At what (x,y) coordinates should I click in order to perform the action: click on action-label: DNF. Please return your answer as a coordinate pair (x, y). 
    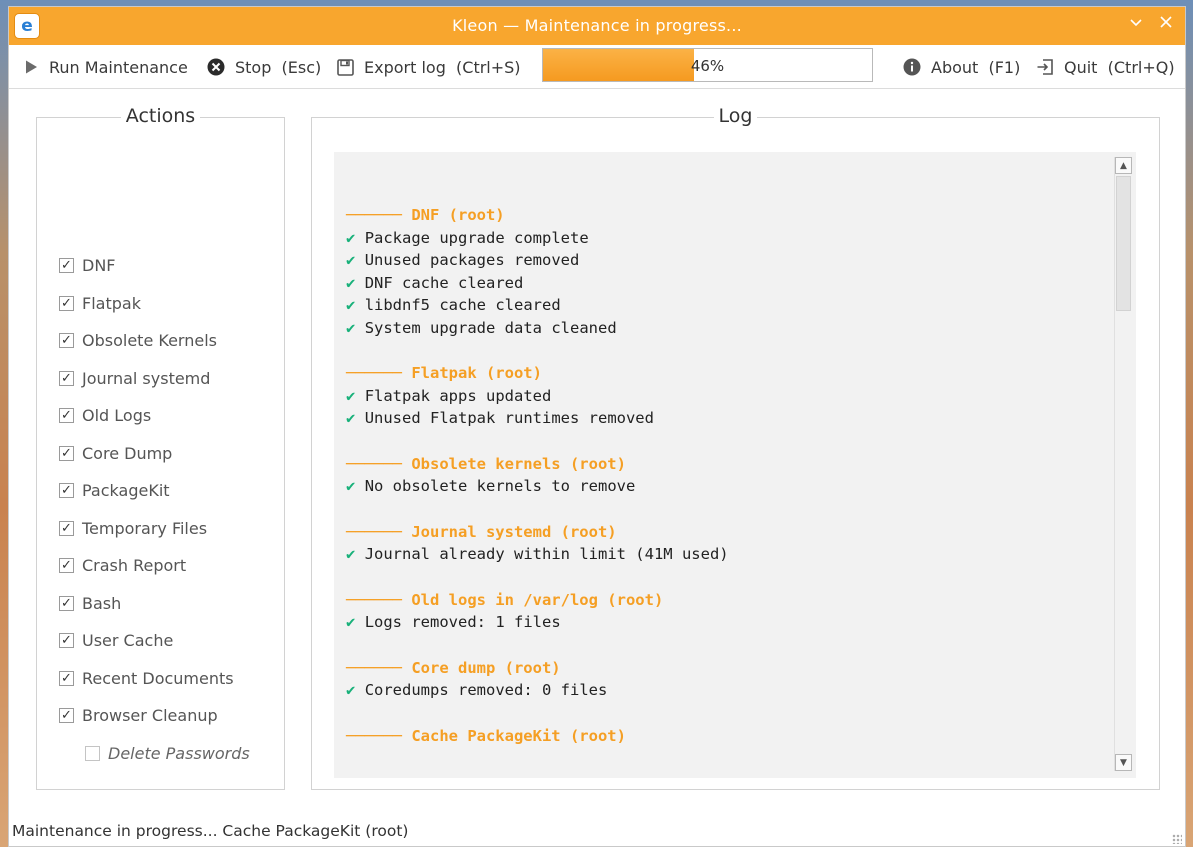
    Looking at the image, I should click on (99, 265).